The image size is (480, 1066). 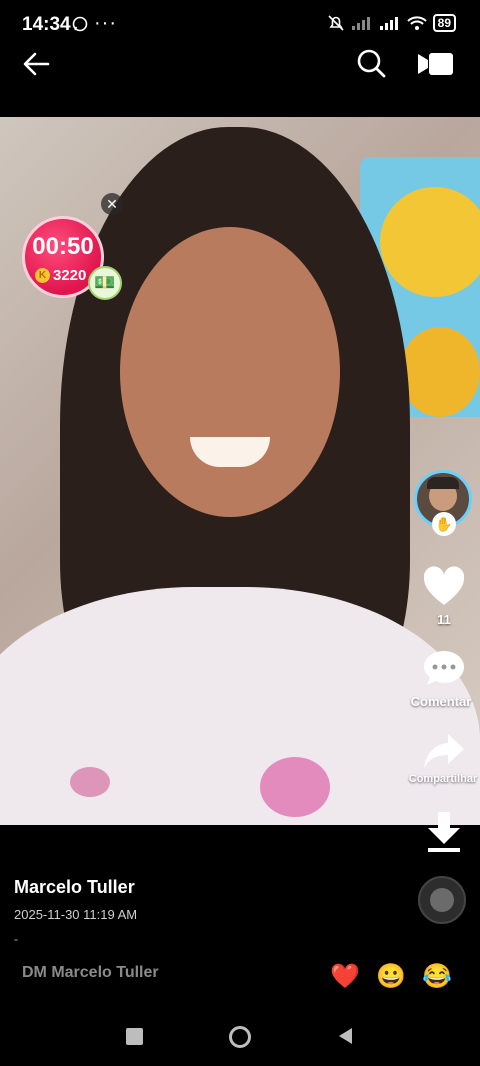 I want to click on recents-button, so click(x=134, y=1036).